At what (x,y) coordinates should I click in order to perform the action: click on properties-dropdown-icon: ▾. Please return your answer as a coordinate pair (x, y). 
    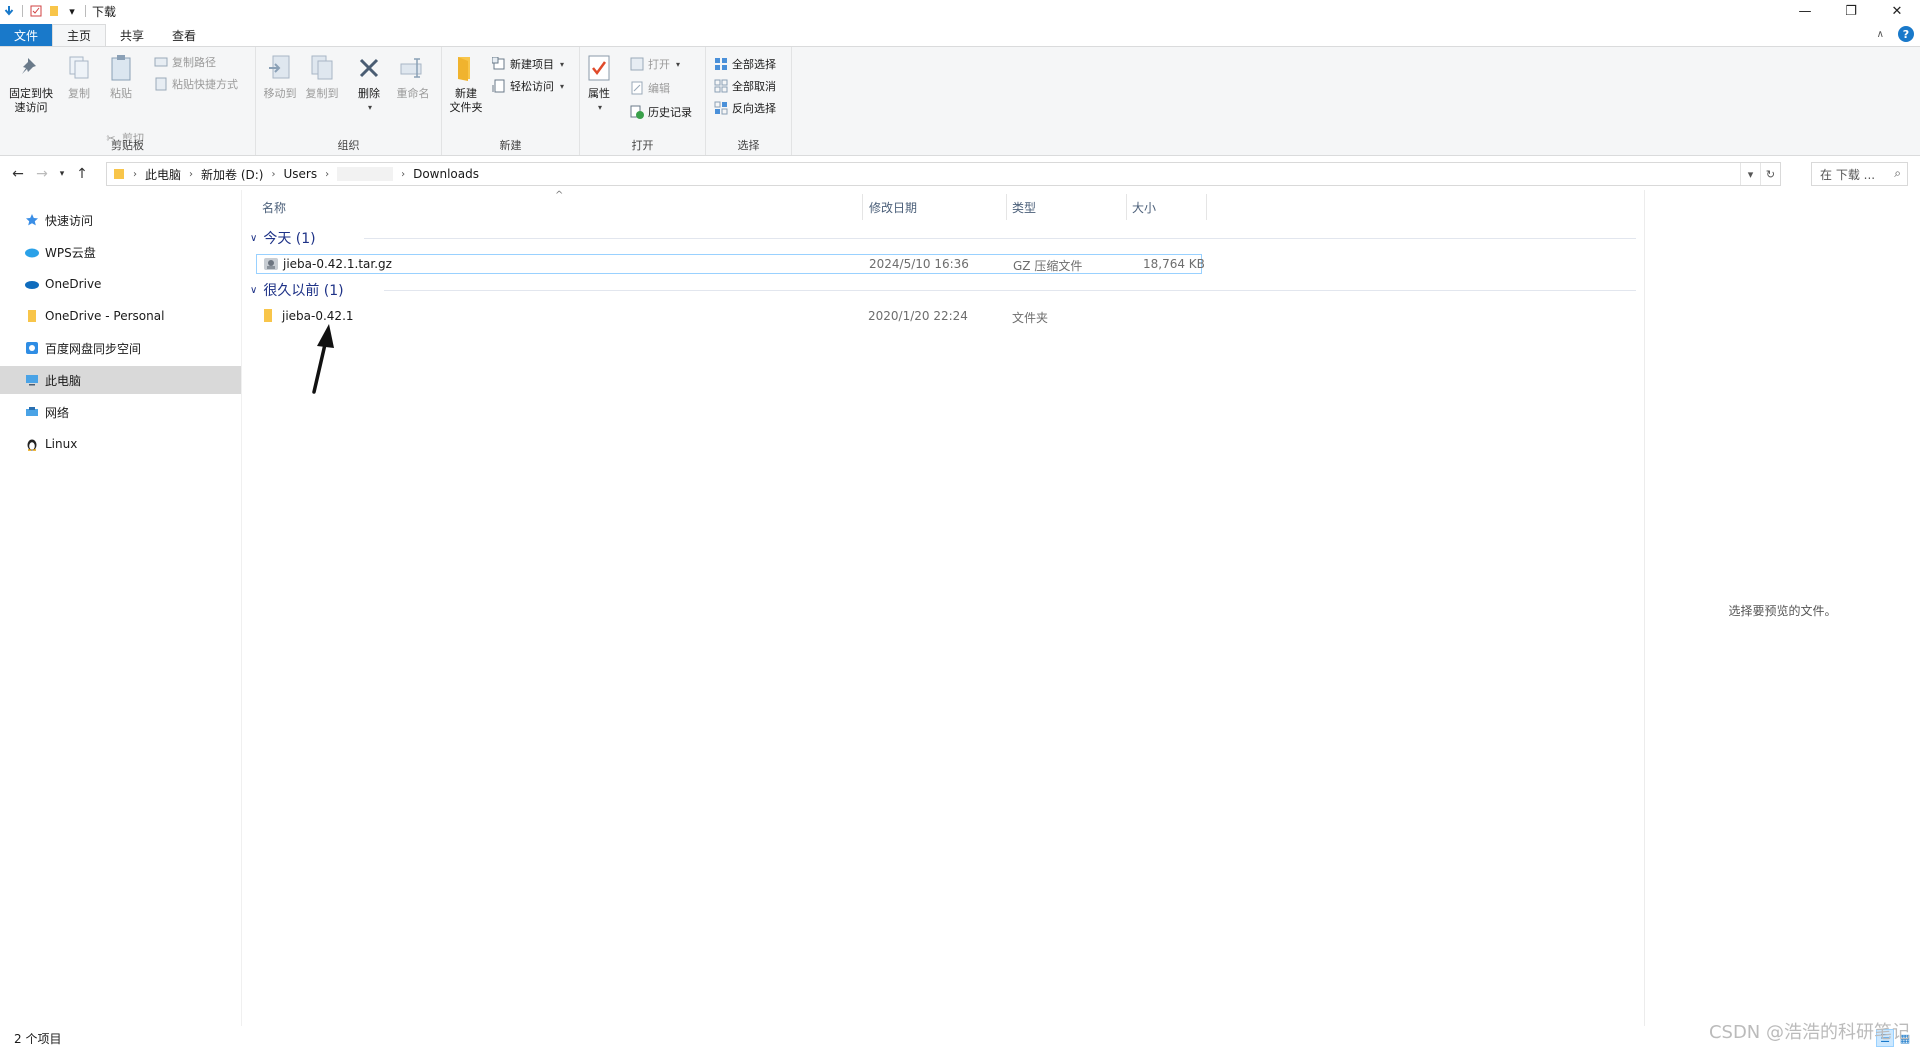
    Looking at the image, I should click on (600, 108).